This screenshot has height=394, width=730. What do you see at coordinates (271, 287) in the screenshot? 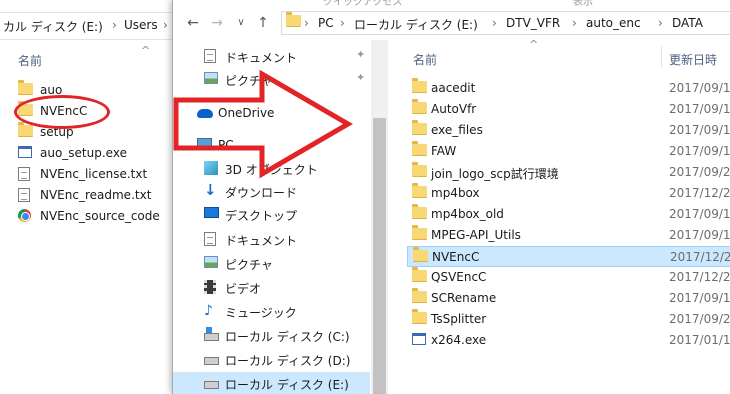
I see `nav-item-videos: ビデオ` at bounding box center [271, 287].